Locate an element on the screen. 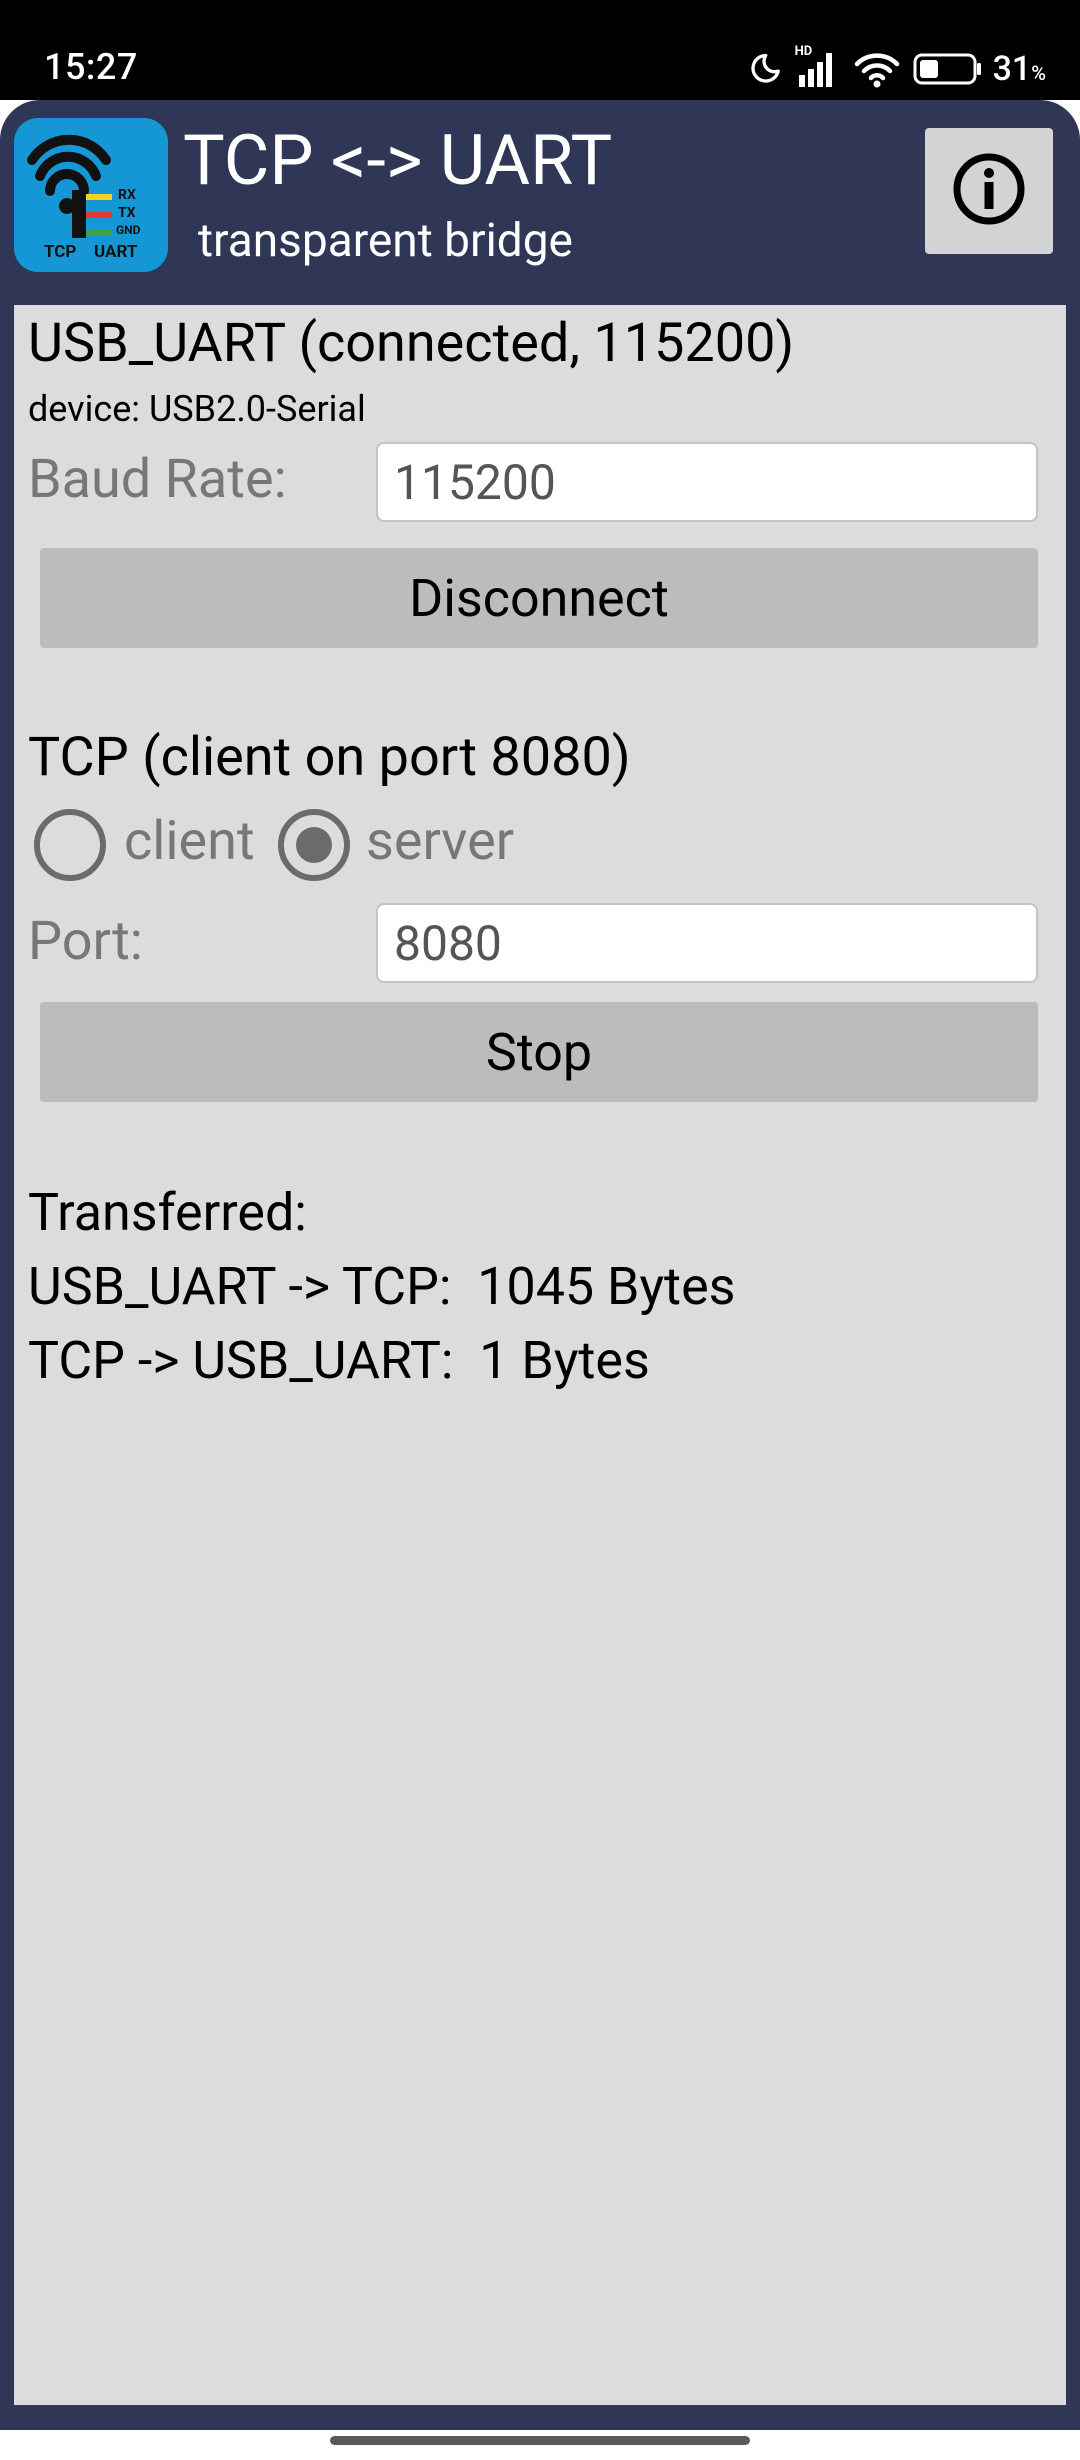 This screenshot has height=2460, width=1080. home-gesture-handle is located at coordinates (540, 2440).